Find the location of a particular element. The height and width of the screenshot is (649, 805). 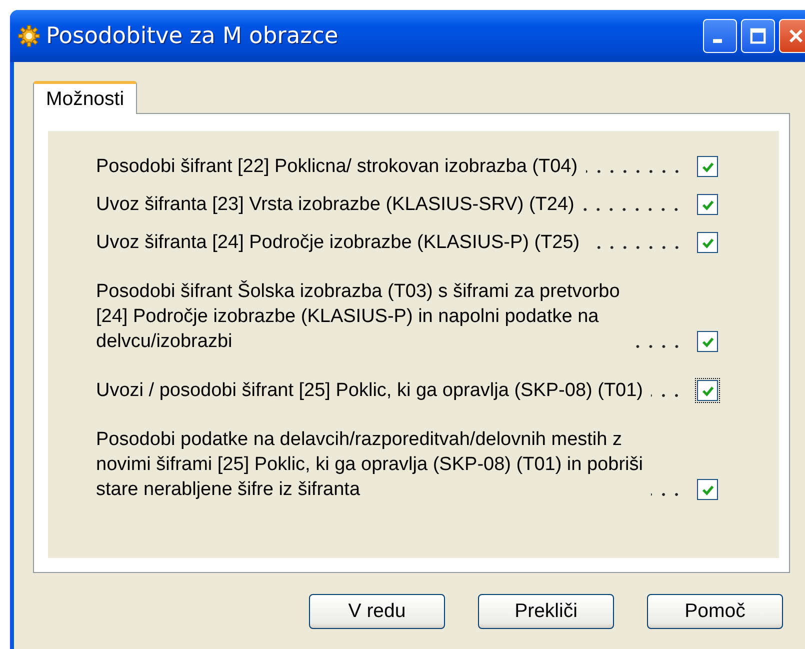

option-label: Posodobi šifrant Šolska izobrazba (T03) s šiframi za pretvorbo [24] Področje izobrazbe (KLASIUS-P) in napolni podatke na delvcu/izobrazbi is located at coordinates (358, 316).